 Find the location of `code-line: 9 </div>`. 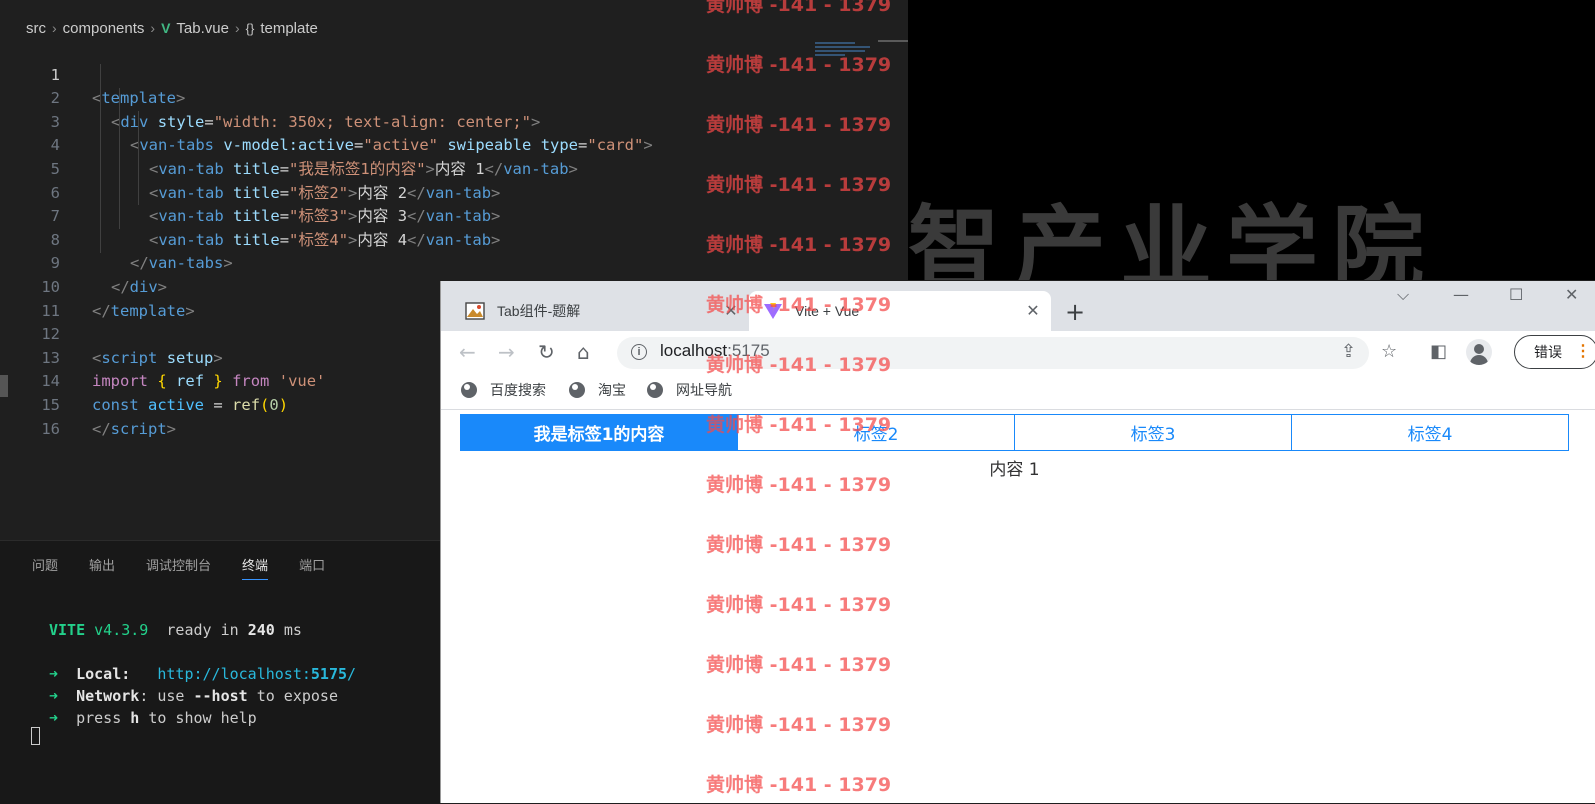

code-line: 9 </div> is located at coordinates (454, 262).